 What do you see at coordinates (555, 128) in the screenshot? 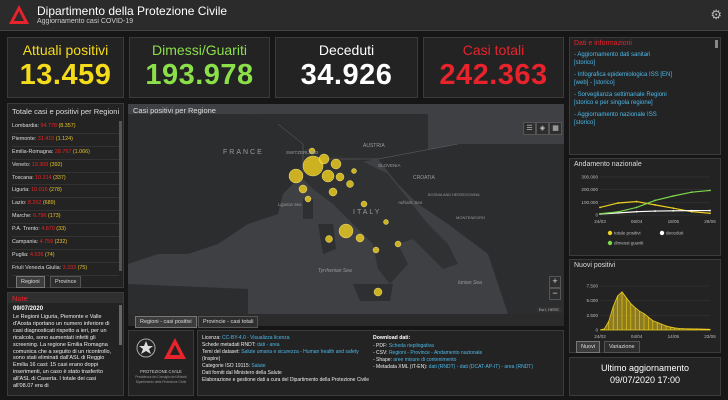
I see `basemap-icon: ▦` at bounding box center [555, 128].